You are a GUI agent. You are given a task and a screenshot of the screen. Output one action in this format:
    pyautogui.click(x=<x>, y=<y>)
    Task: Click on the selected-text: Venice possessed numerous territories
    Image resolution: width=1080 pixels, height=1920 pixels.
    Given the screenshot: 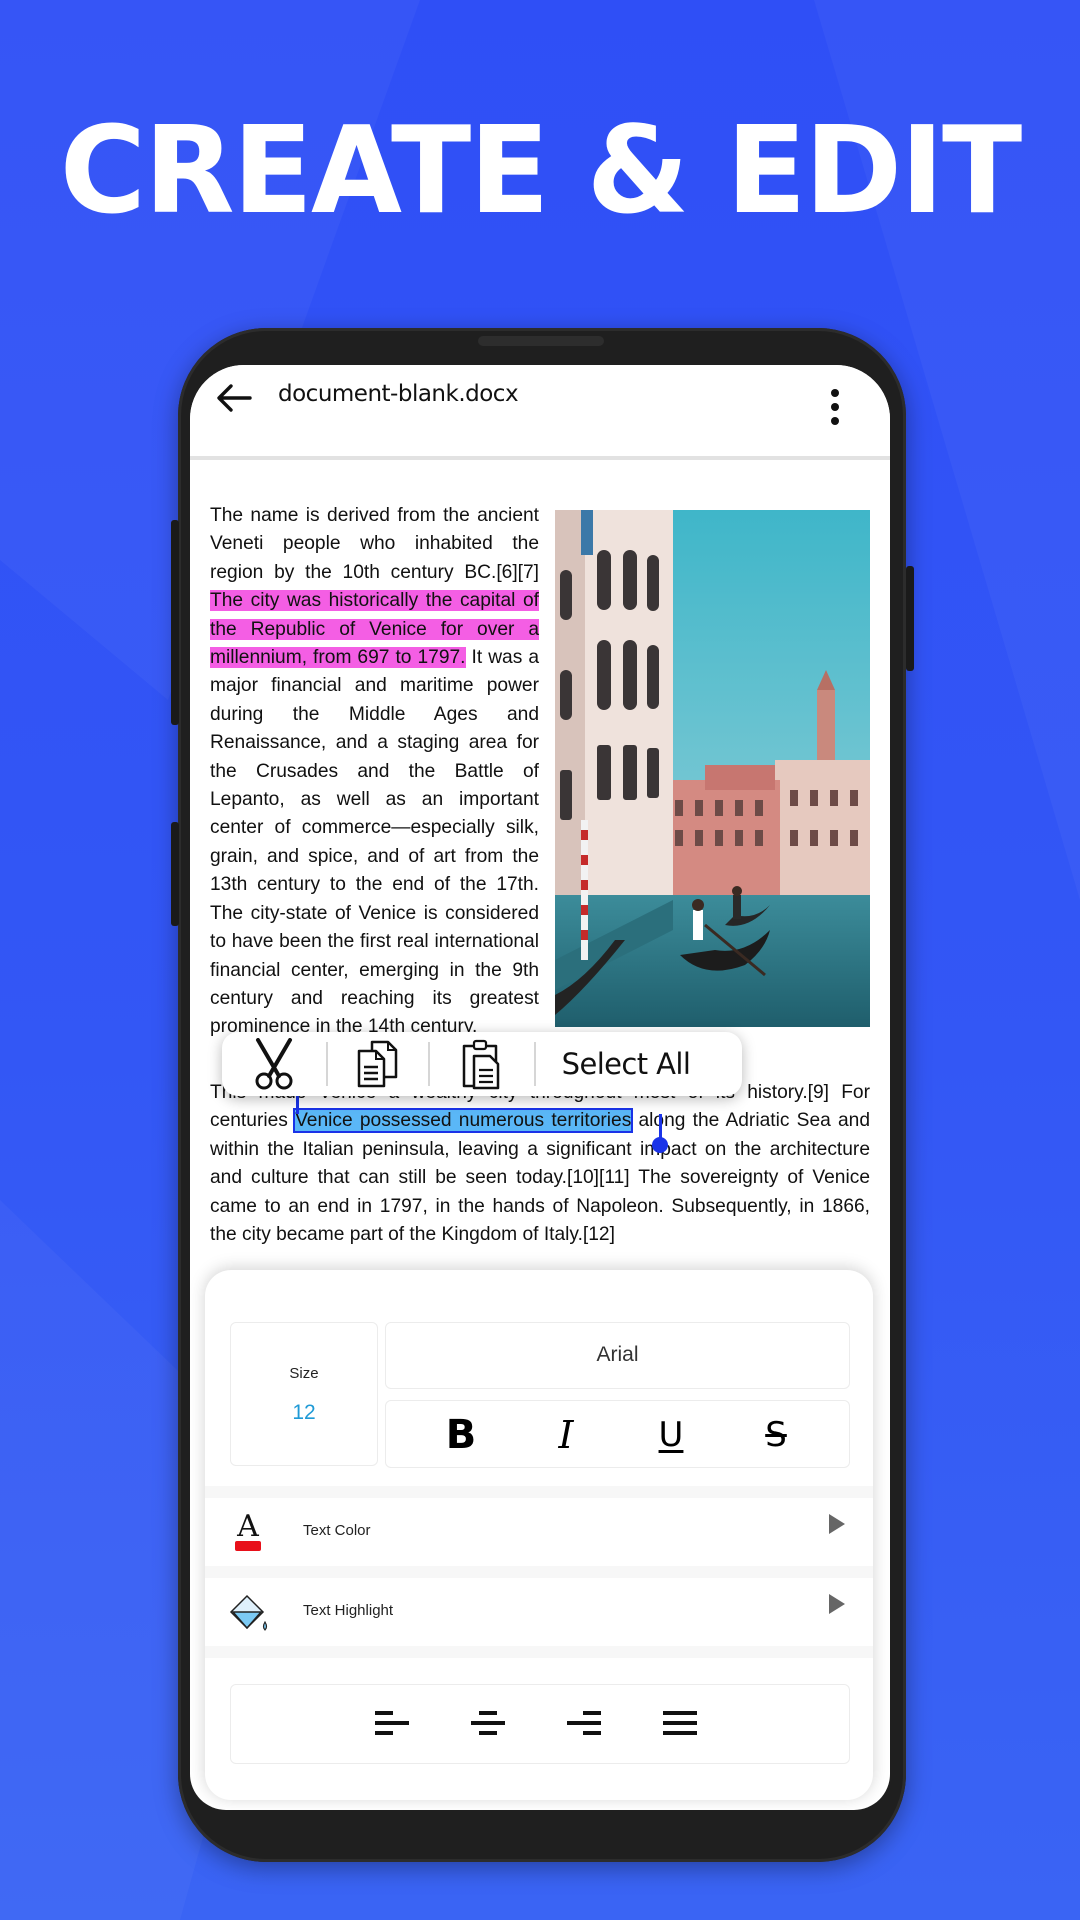 What is the action you would take?
    pyautogui.click(x=463, y=1121)
    